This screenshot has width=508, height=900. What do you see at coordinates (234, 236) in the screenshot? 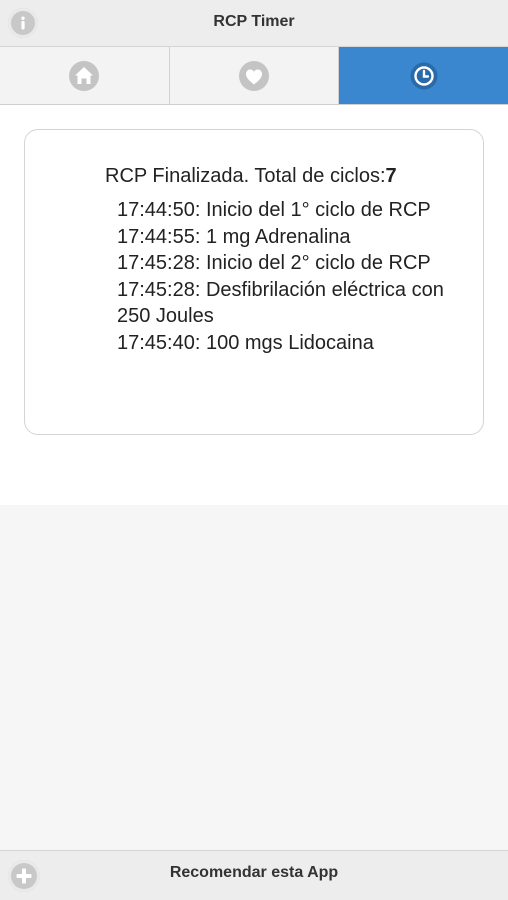
I see `log-item: 17:44:55: 1 mg Adrenalina` at bounding box center [234, 236].